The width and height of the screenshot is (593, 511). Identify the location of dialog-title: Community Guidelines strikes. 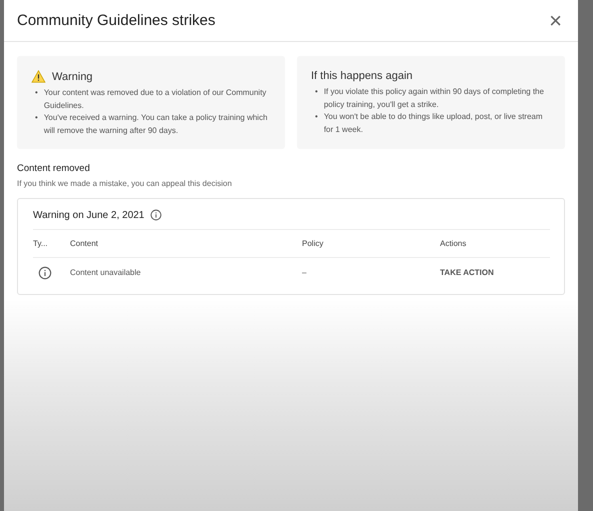
(116, 20).